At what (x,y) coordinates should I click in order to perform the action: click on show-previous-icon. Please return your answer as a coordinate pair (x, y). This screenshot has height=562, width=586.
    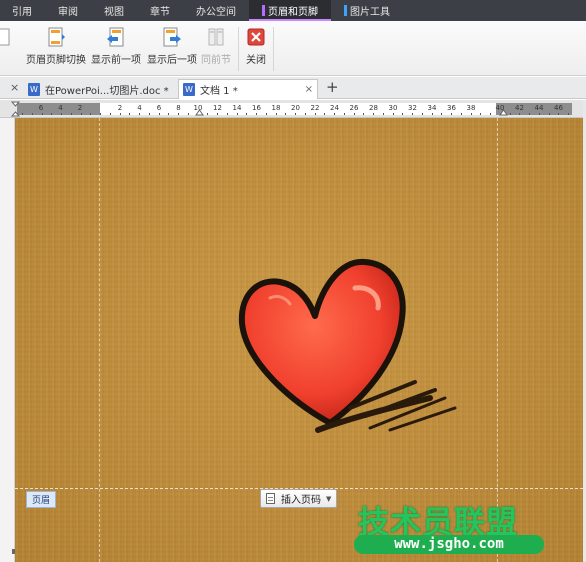
    Looking at the image, I should click on (116, 37).